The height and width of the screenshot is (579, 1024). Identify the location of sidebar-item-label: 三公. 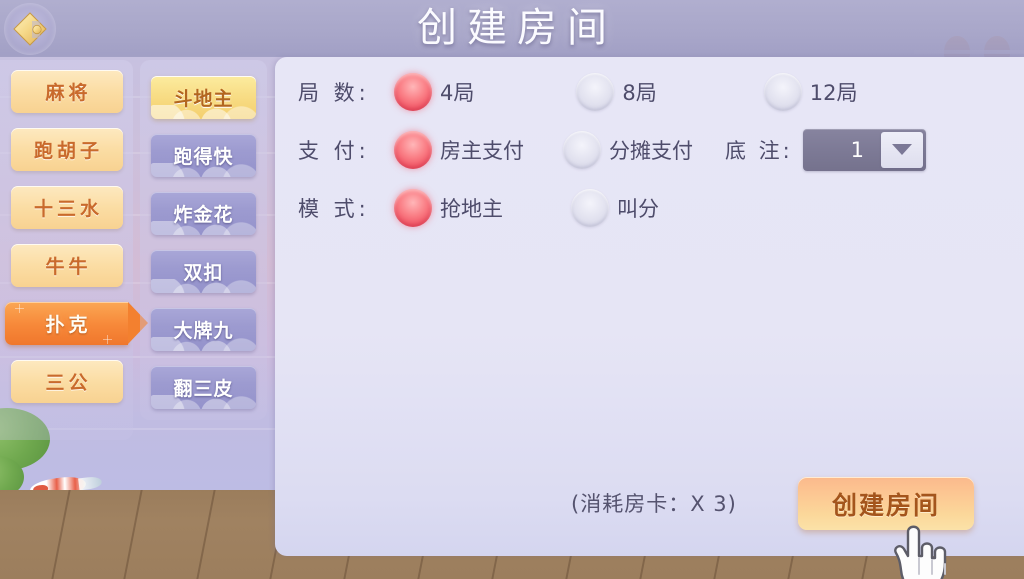
(68, 383).